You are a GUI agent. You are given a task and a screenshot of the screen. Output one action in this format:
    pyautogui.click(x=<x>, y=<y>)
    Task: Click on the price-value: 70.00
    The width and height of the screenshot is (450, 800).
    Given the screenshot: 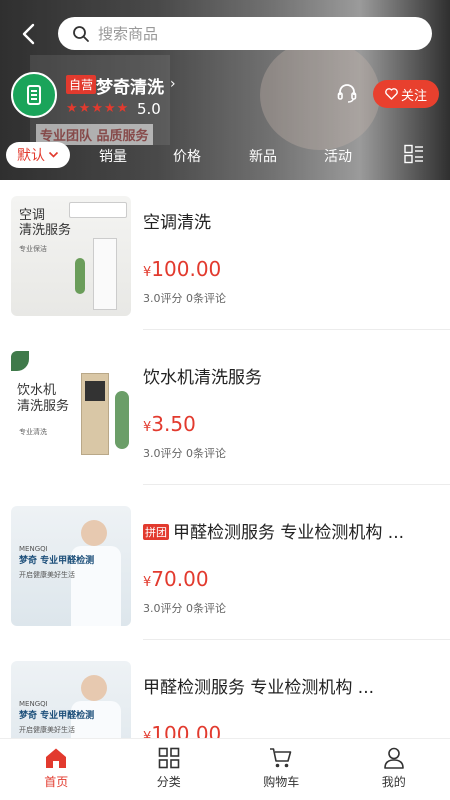 What is the action you would take?
    pyautogui.click(x=180, y=579)
    